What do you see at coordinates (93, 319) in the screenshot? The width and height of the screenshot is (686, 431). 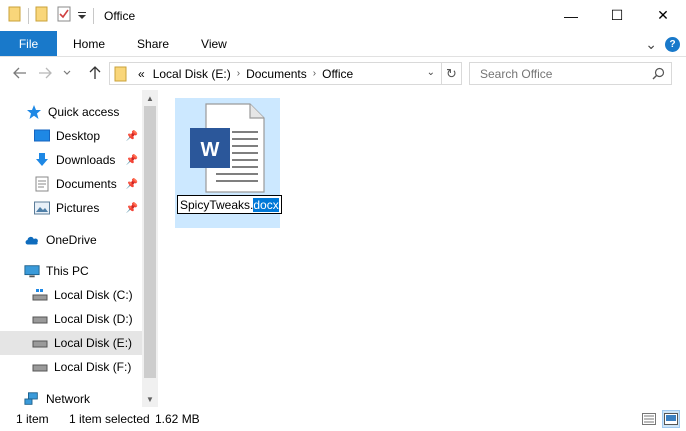 I see `nav-item-label: Local Disk (D:)` at bounding box center [93, 319].